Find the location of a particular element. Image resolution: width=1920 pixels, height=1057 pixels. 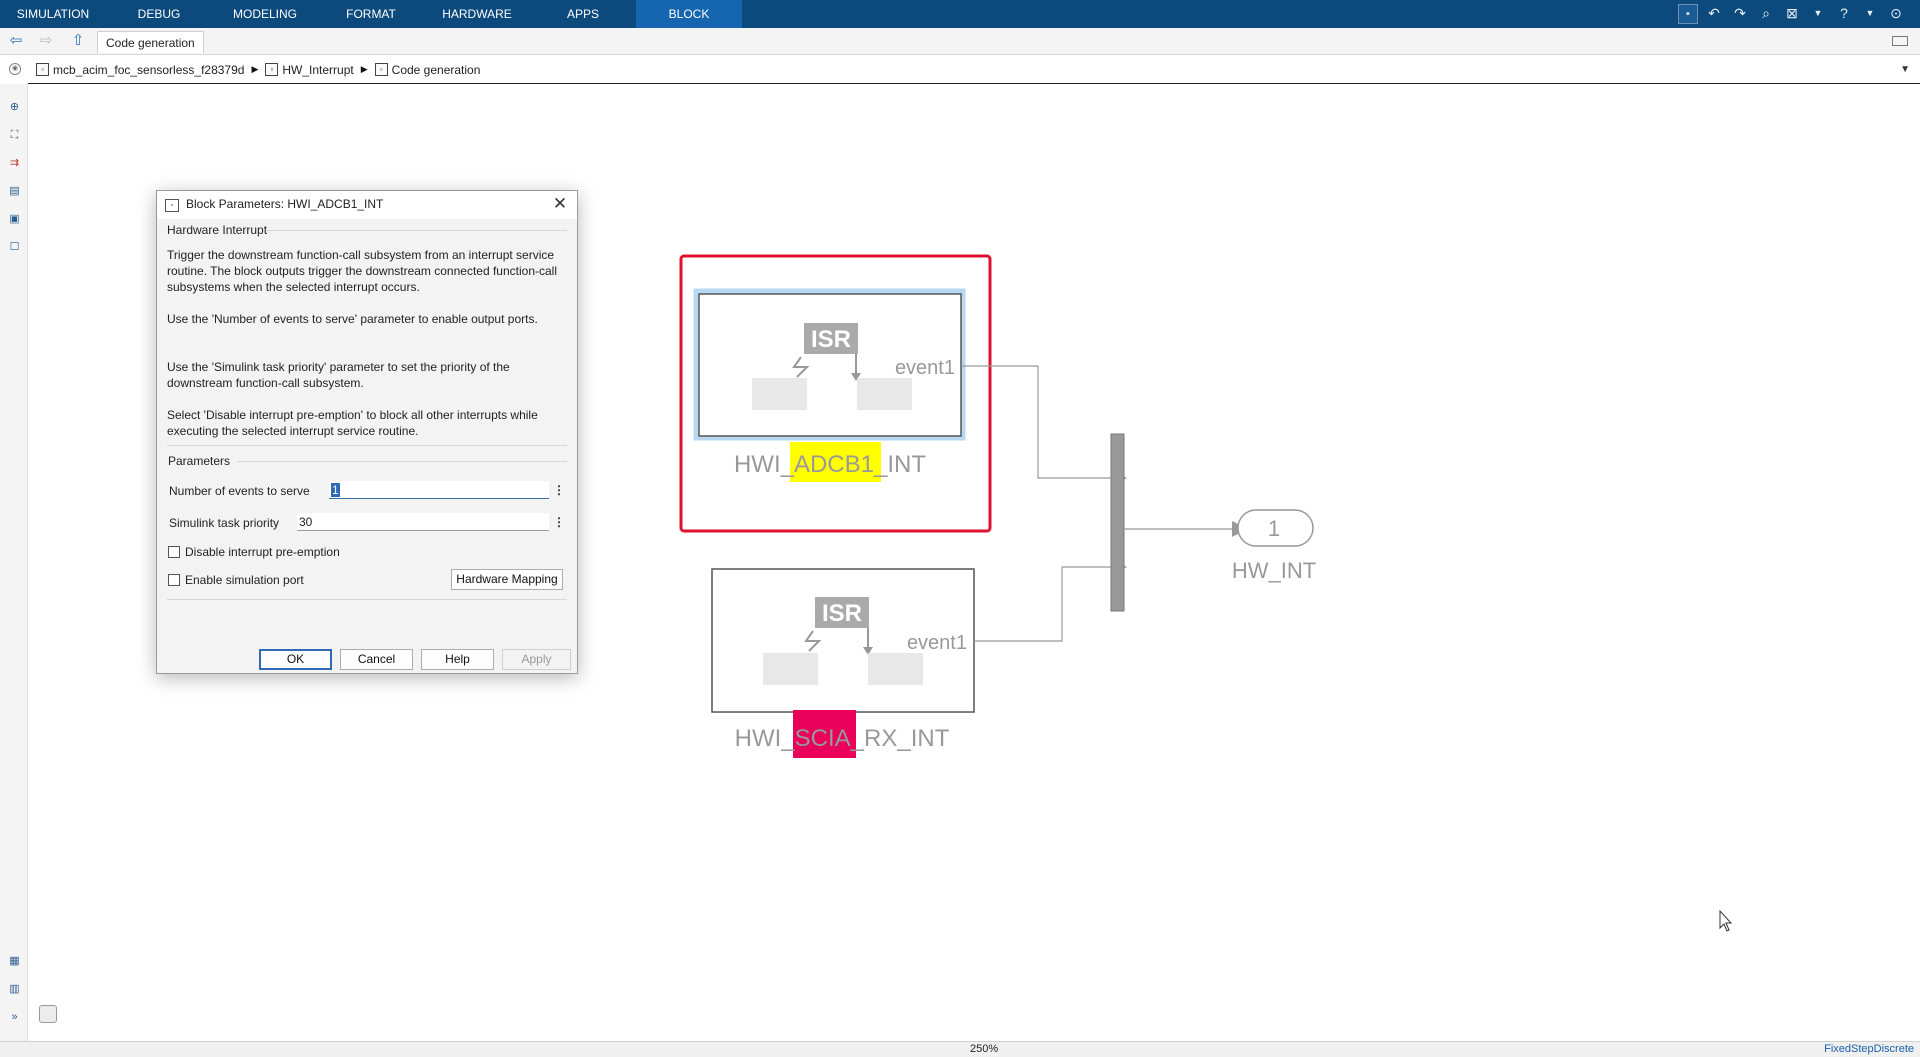

breadcrumb-dropdown-icon: ▼ is located at coordinates (1905, 69).